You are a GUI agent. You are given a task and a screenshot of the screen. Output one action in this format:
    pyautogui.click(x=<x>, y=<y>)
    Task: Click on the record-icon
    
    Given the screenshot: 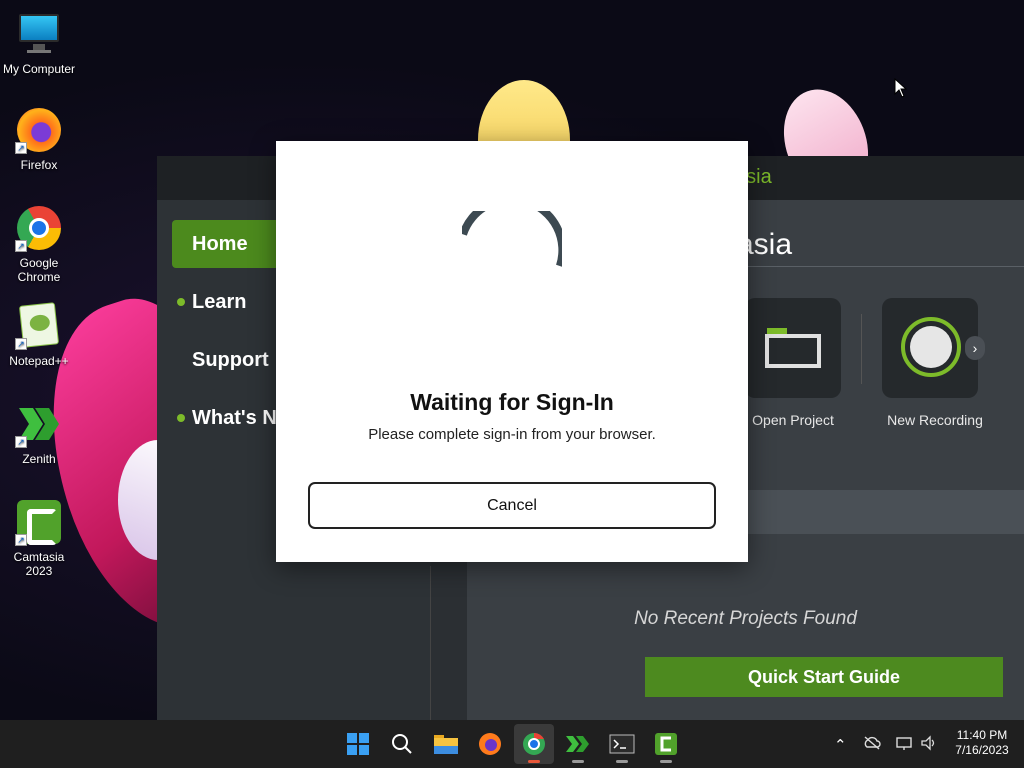 What is the action you would take?
    pyautogui.click(x=931, y=347)
    